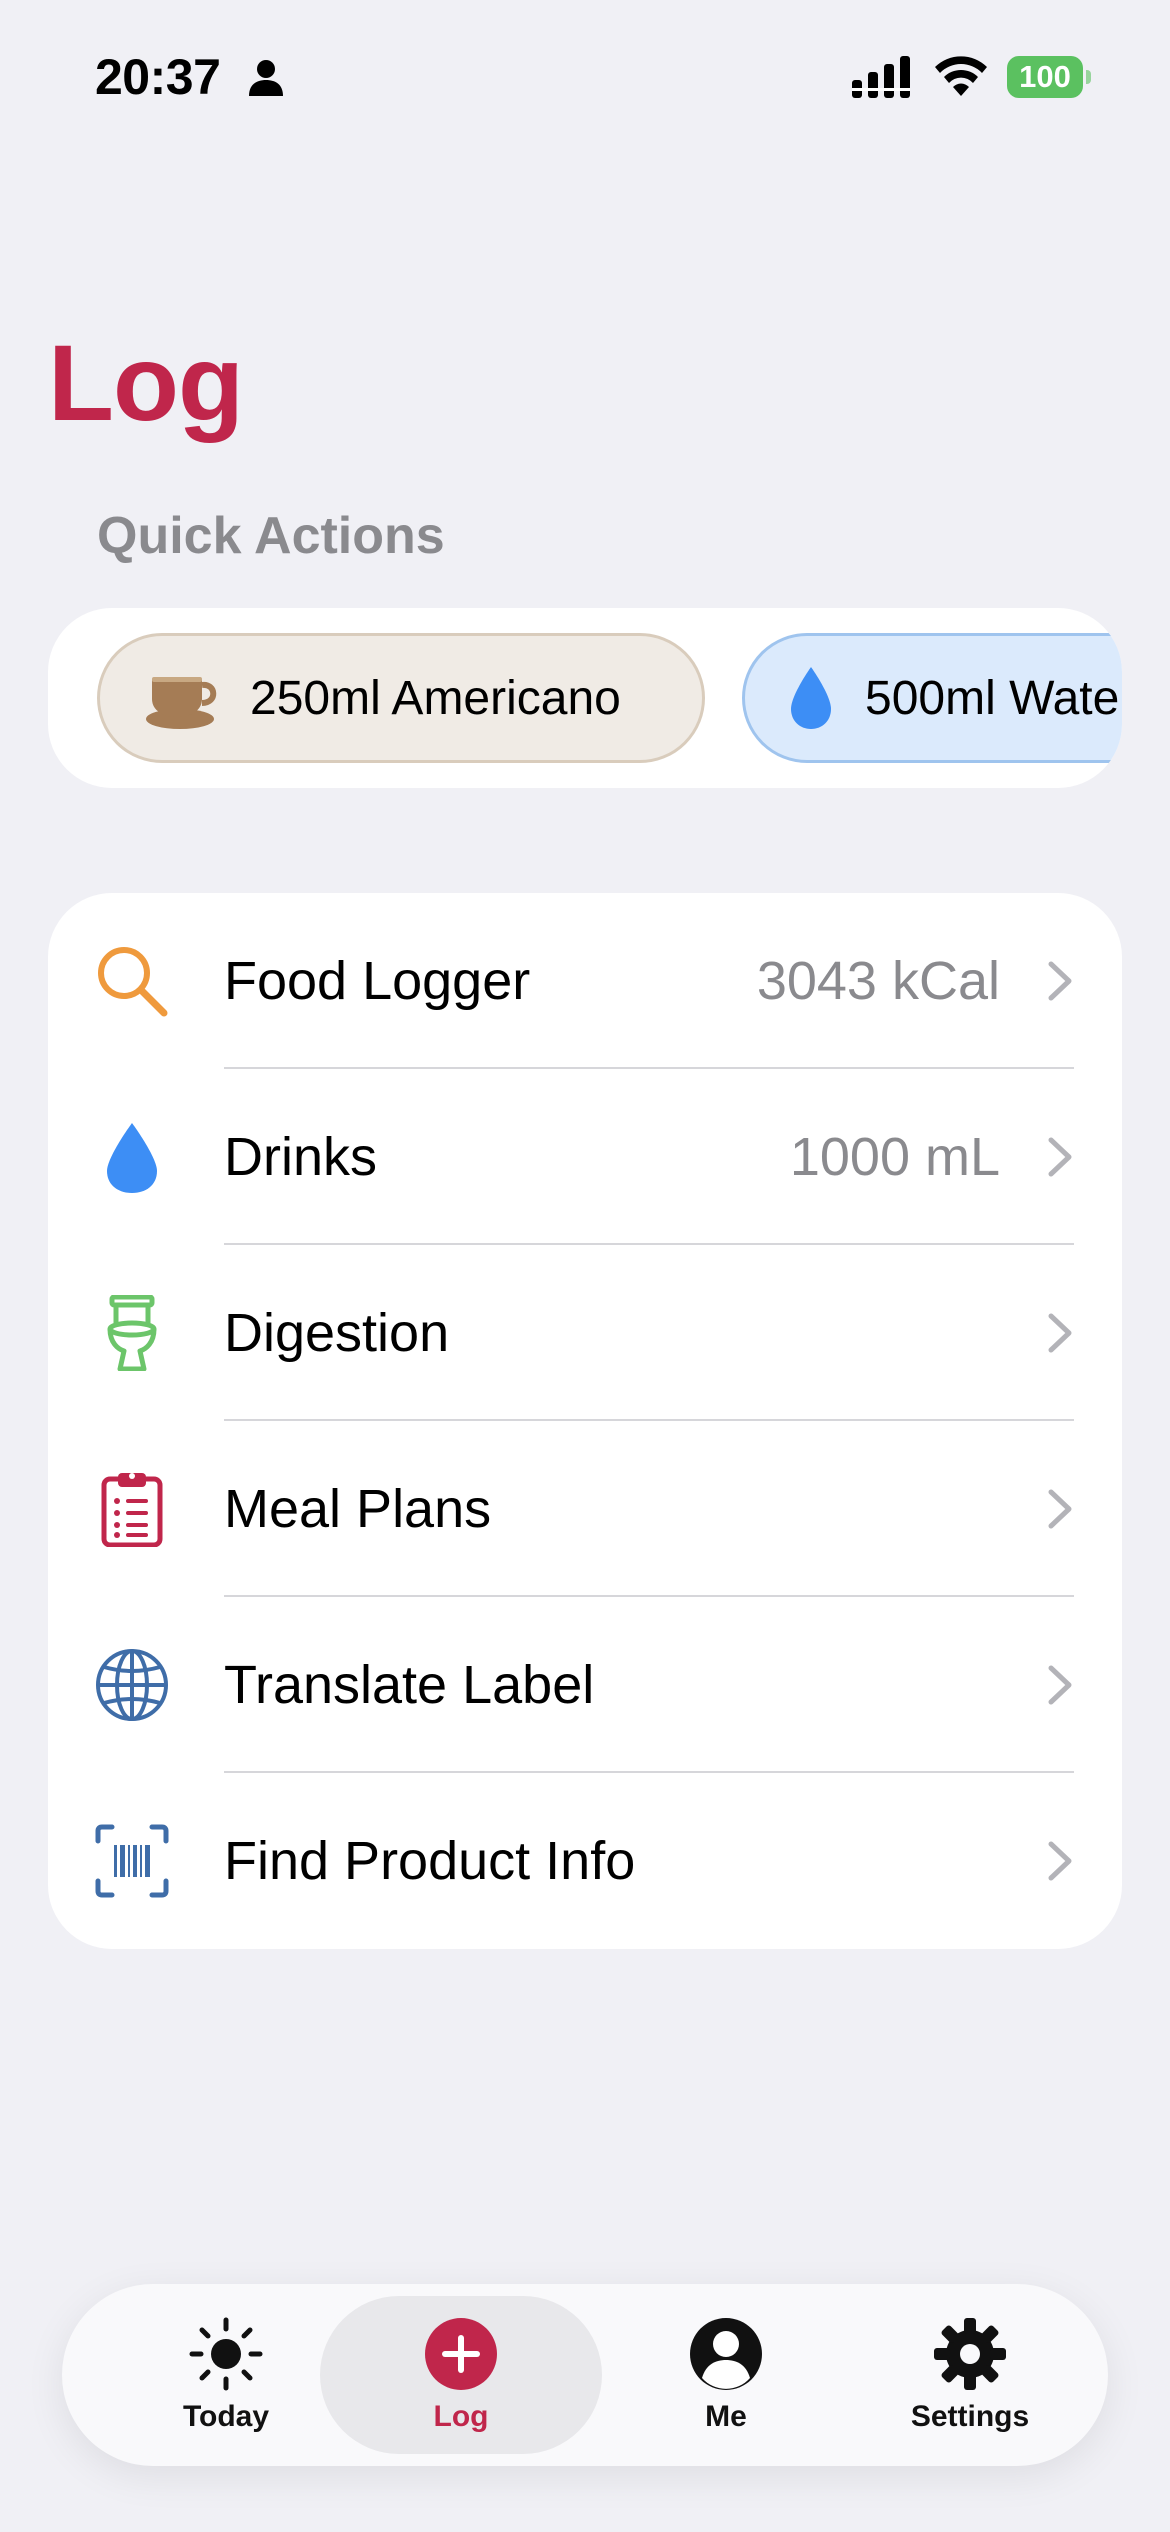  I want to click on tab-today: Today, so click(226, 2375).